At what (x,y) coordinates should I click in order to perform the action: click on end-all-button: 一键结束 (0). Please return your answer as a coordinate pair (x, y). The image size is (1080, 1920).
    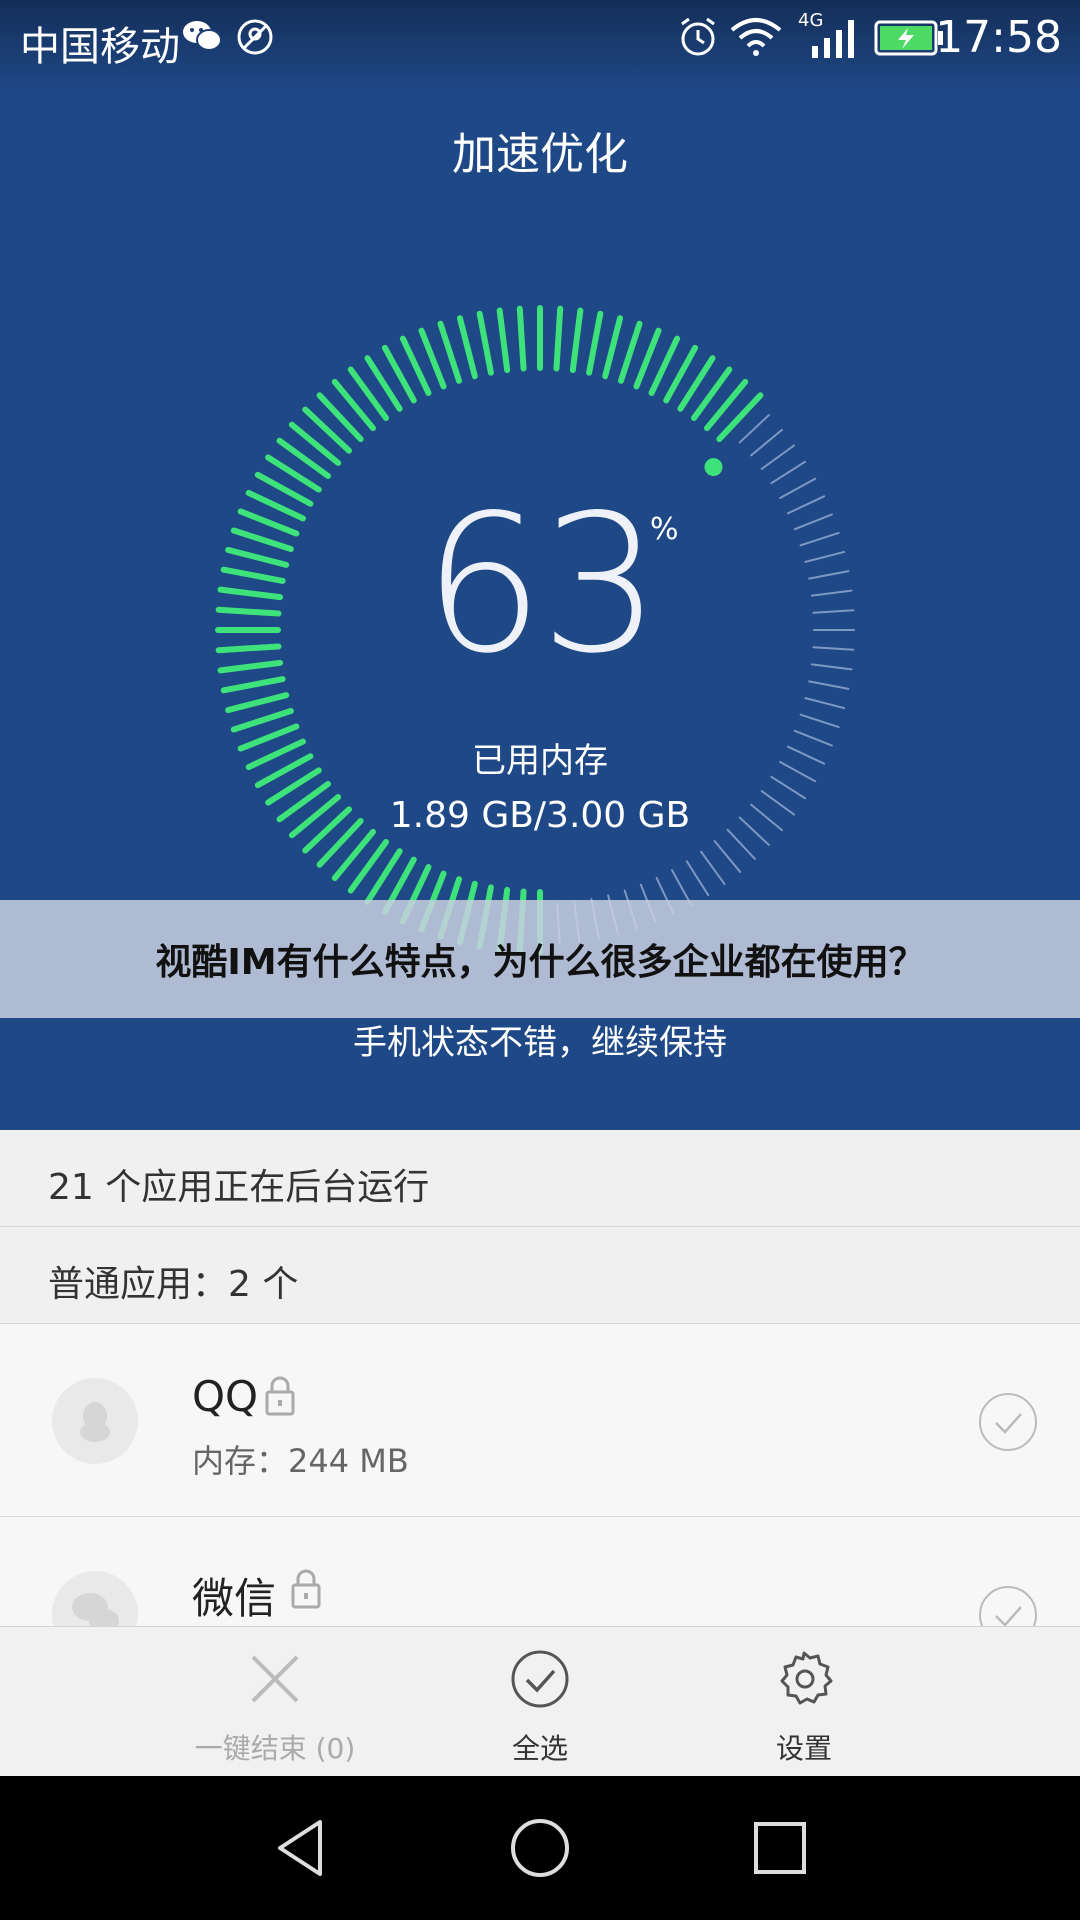
    Looking at the image, I should click on (275, 1702).